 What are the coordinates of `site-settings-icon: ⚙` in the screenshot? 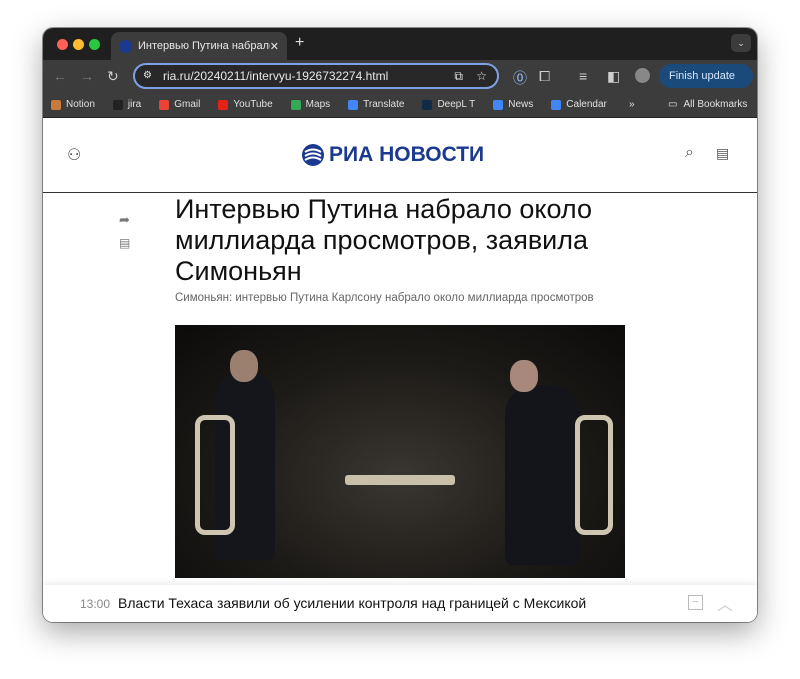 It's located at (147, 76).